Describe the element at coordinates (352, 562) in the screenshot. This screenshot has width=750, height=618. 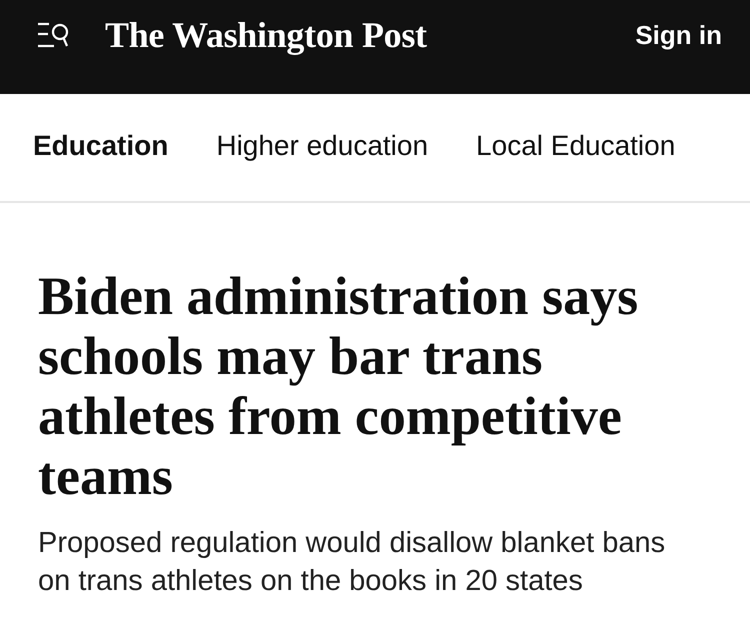
I see `article-subheadline: Proposed regulation would disallow blanket bans on trans athletes on the books in 20 states` at that location.